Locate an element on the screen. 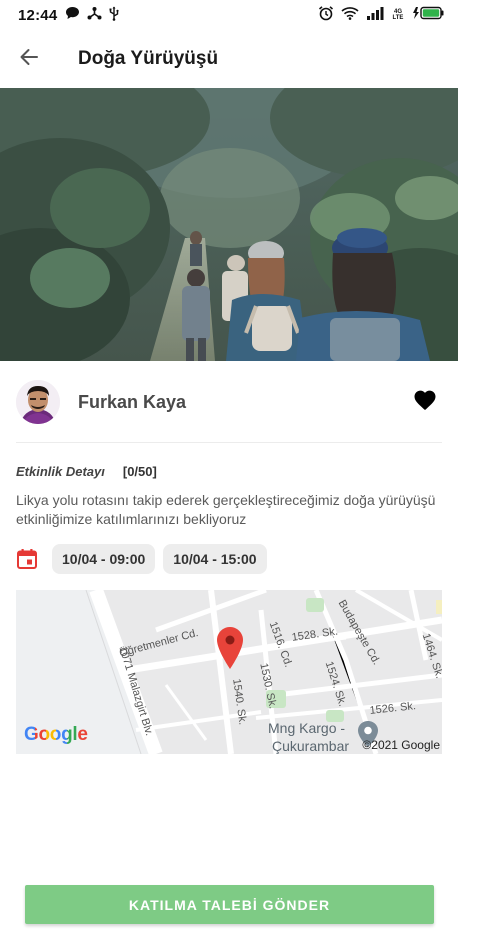  map-pin-icon is located at coordinates (230, 648).